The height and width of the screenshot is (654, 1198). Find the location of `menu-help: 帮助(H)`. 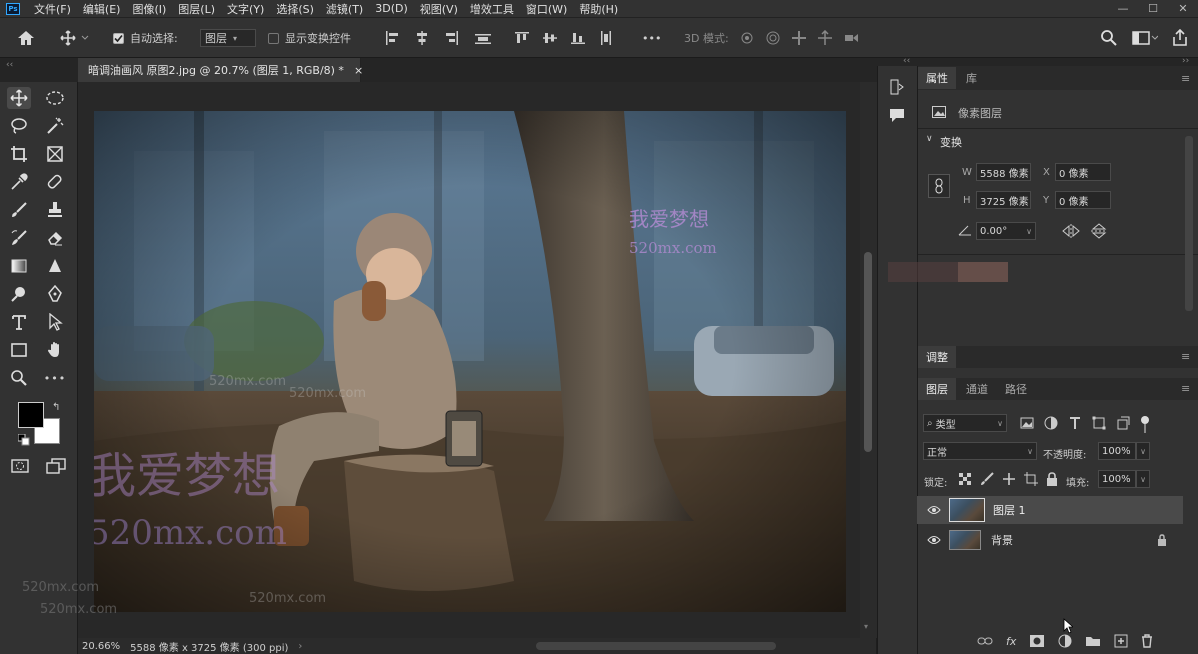

menu-help: 帮助(H) is located at coordinates (598, 9).